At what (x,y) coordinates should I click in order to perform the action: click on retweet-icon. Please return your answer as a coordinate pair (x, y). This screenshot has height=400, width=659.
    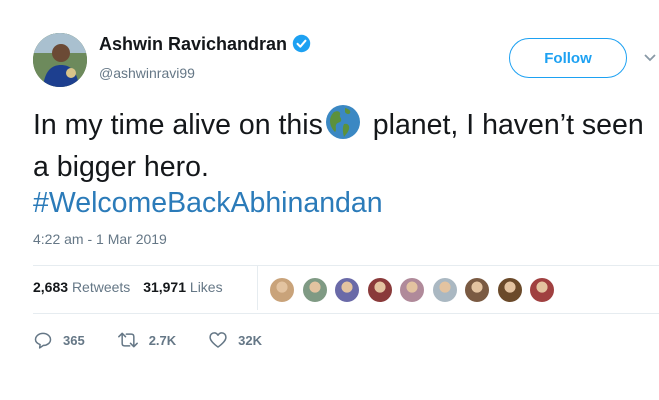
    Looking at the image, I should click on (127, 340).